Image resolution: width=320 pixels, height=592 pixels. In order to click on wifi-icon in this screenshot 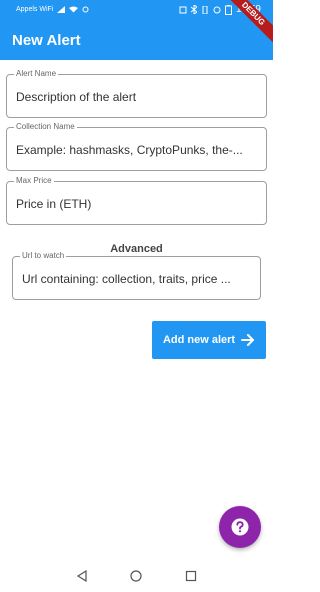, I will do `click(74, 9)`.